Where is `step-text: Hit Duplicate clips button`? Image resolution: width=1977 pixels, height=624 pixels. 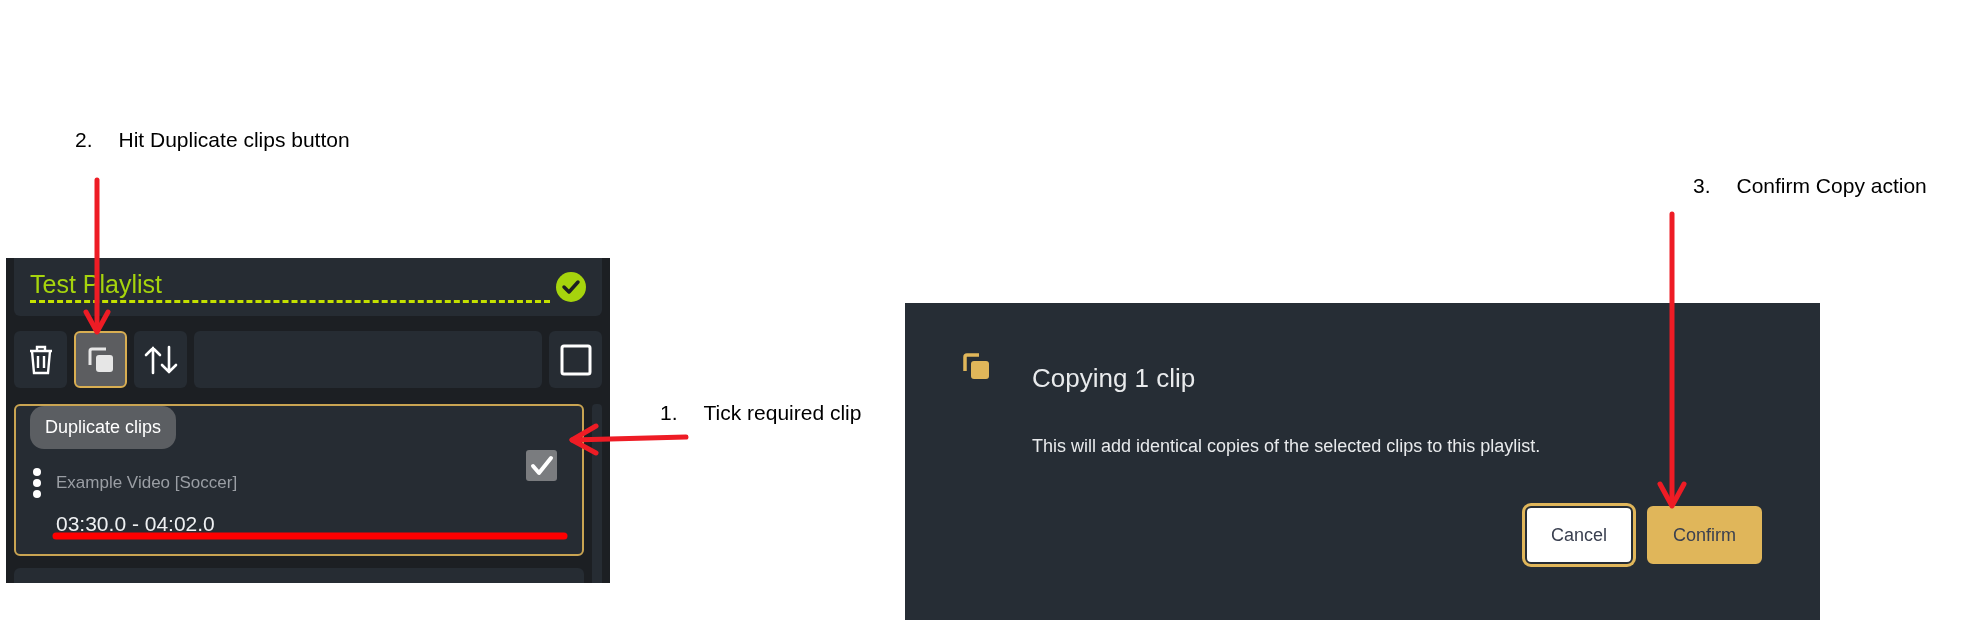
step-text: Hit Duplicate clips button is located at coordinates (234, 140).